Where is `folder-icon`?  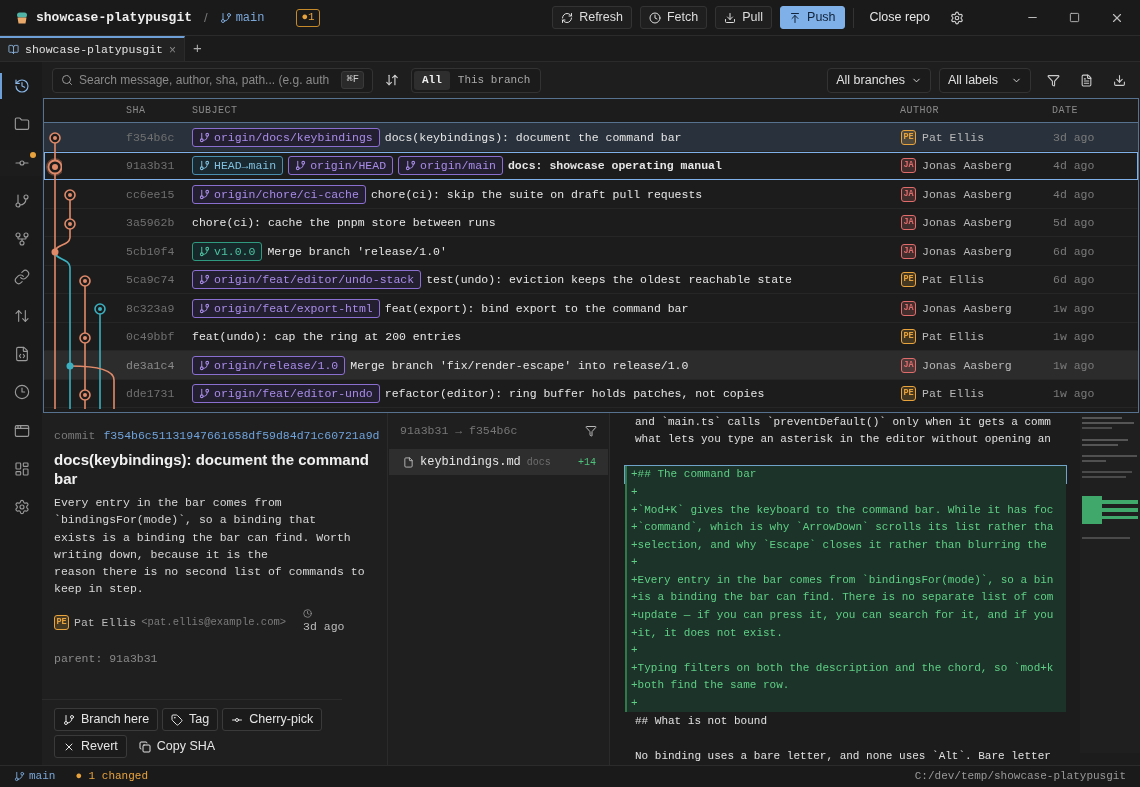 folder-icon is located at coordinates (22, 124).